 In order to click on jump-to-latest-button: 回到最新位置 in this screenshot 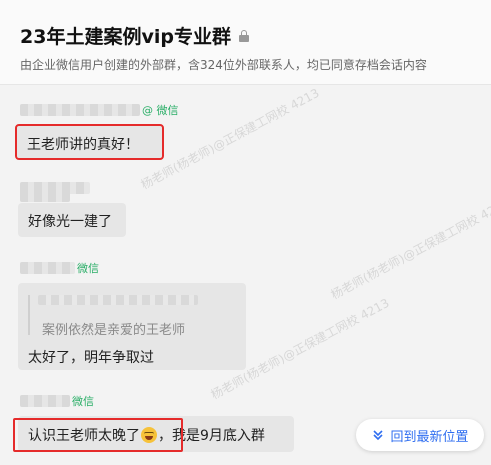, I will do `click(420, 435)`.